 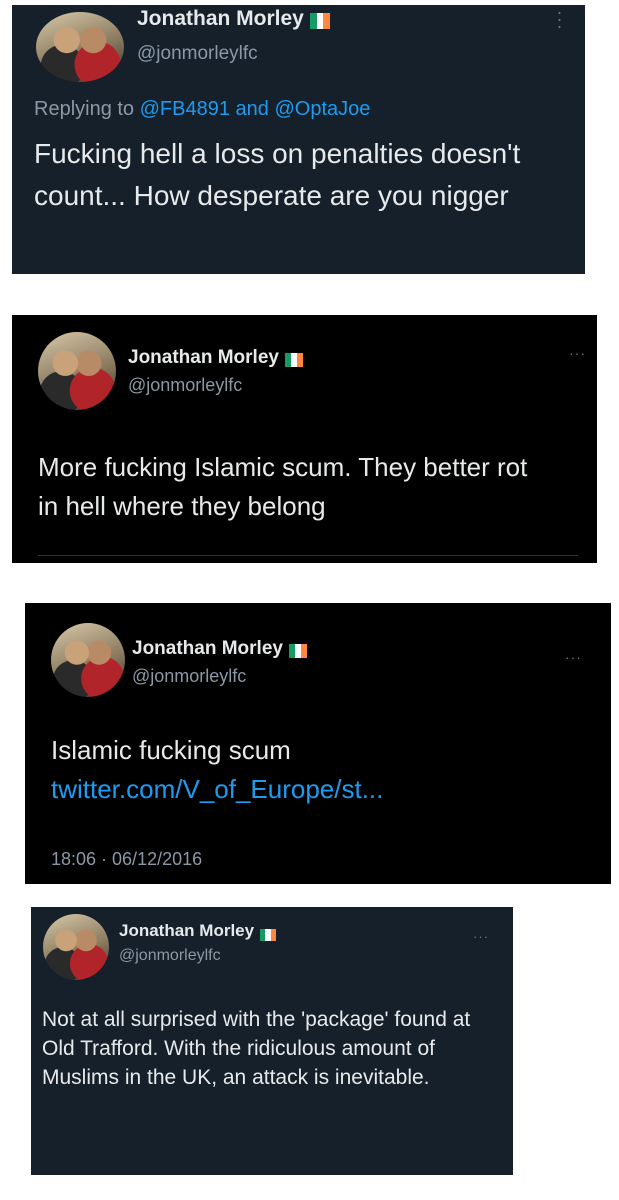 I want to click on tweet-text-plain: Islamic fucking scum, so click(x=171, y=750).